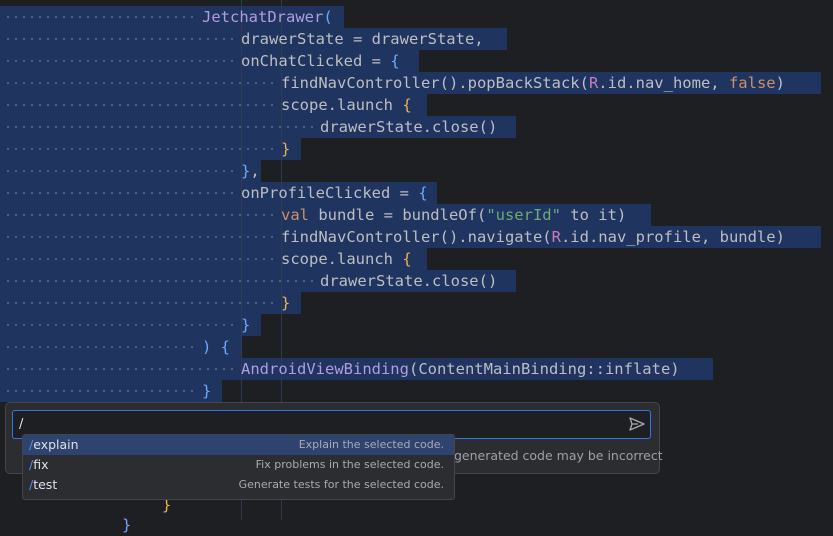 This screenshot has width=833, height=536. What do you see at coordinates (416, 171) in the screenshot?
I see `code-line: },` at bounding box center [416, 171].